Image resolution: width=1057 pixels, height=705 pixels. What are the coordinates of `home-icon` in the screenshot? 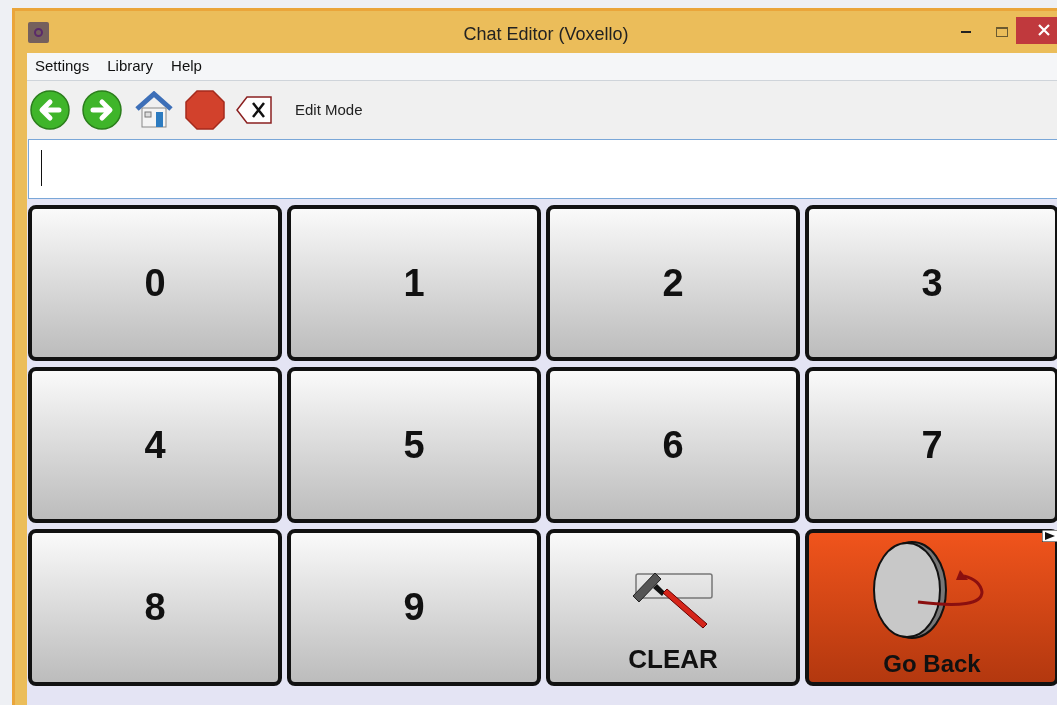 It's located at (154, 110).